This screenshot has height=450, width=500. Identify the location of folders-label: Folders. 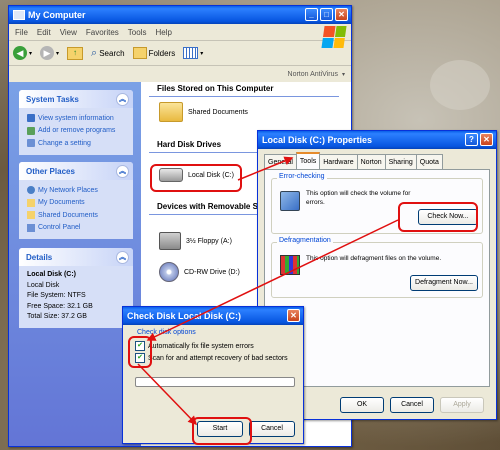
(162, 53).